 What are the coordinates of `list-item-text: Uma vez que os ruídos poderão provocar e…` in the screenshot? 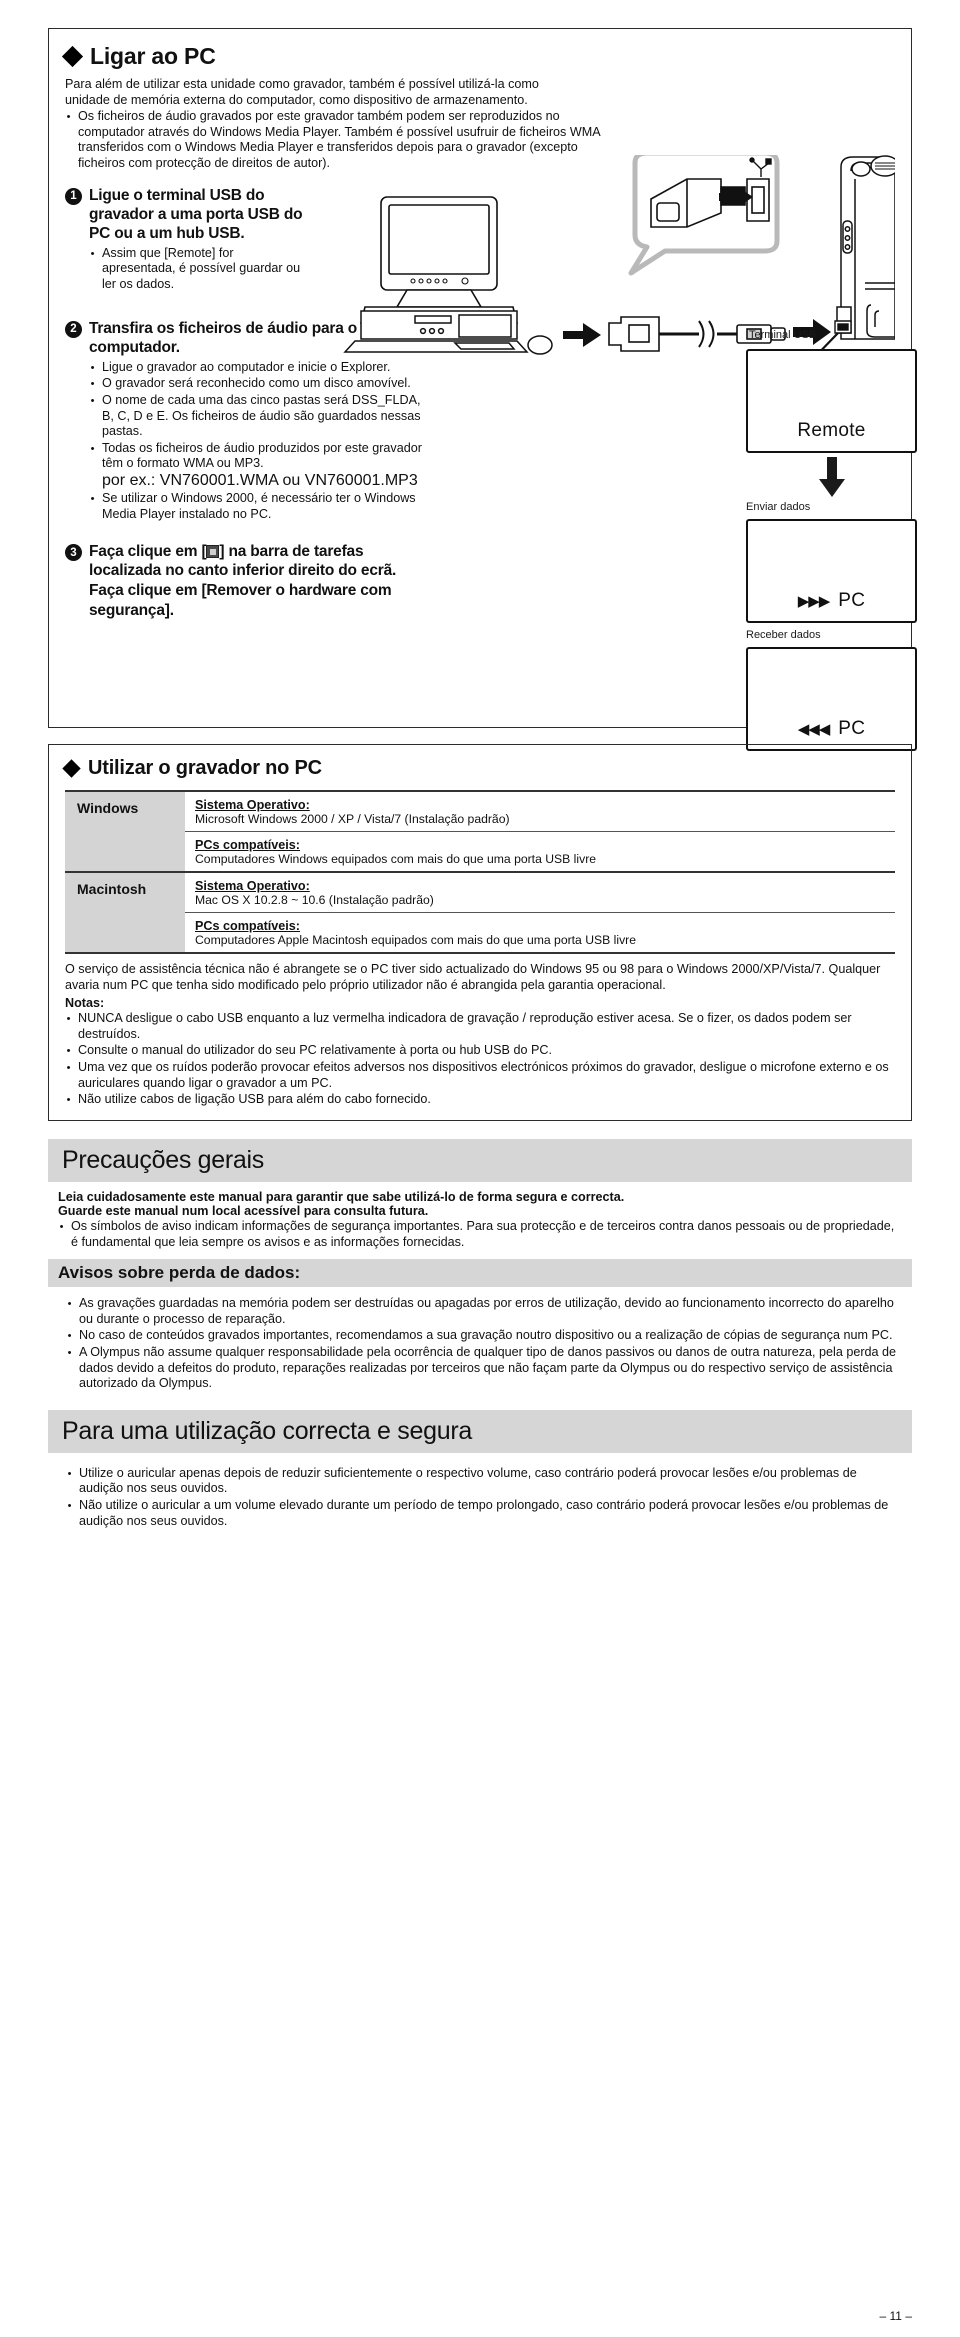 It's located at (483, 1075).